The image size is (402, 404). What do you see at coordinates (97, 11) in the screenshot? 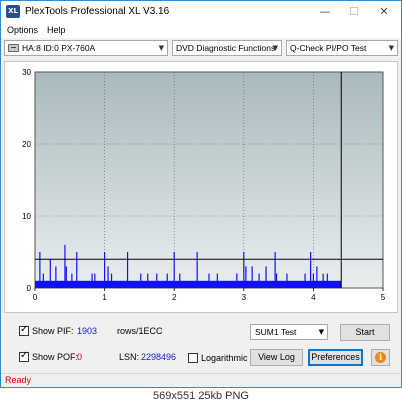
I see `window-title: PlexTools Professional XL V3.16` at bounding box center [97, 11].